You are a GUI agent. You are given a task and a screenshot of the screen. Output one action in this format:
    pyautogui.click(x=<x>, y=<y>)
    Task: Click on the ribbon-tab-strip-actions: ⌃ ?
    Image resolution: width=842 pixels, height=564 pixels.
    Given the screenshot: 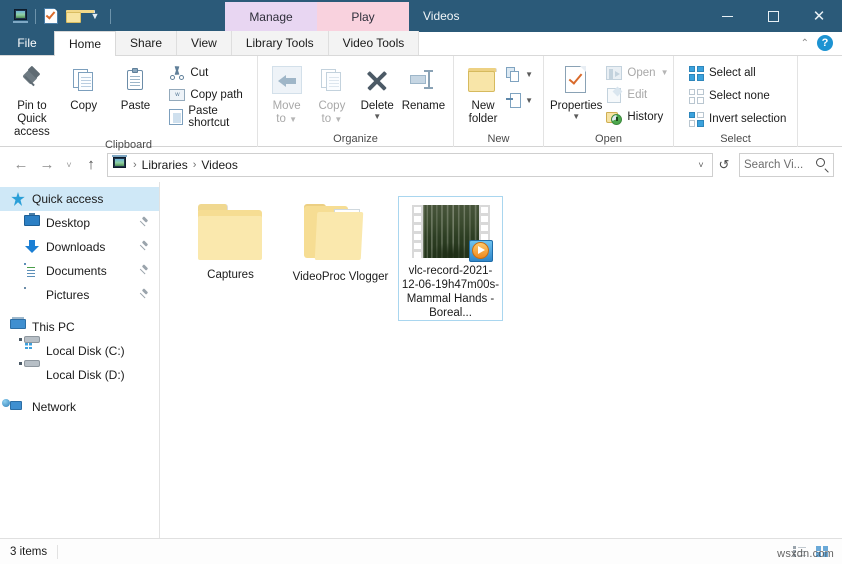 What is the action you would take?
    pyautogui.click(x=821, y=43)
    